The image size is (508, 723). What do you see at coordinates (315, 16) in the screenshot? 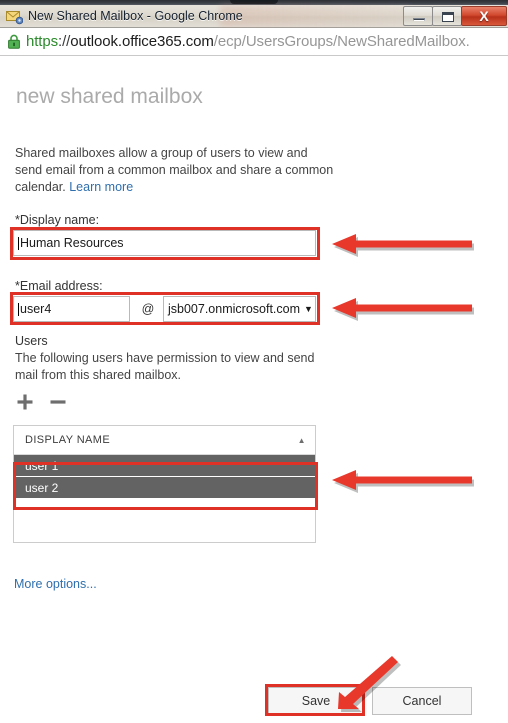
I see `titlebar-sheen` at bounding box center [315, 16].